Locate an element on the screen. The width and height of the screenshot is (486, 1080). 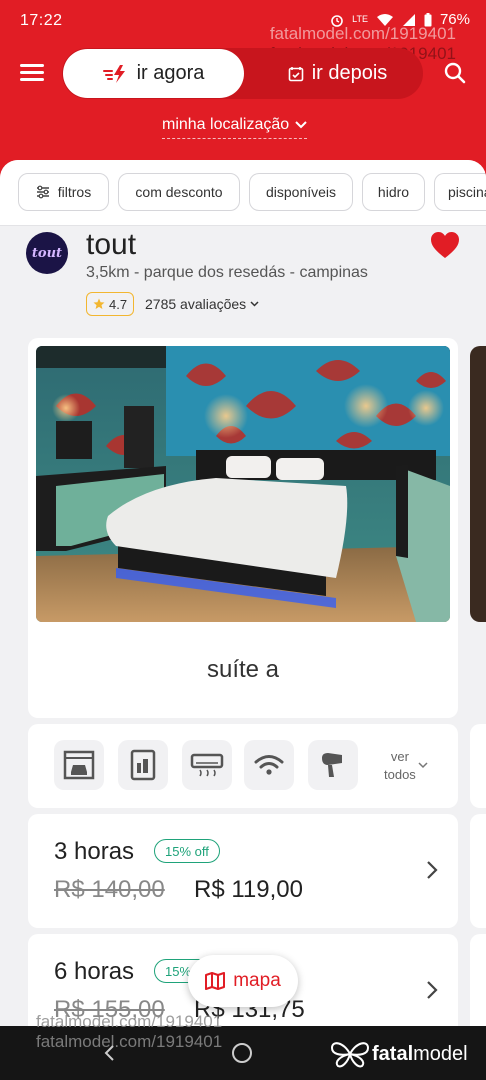
rating-badge: 4.7 is located at coordinates (110, 304).